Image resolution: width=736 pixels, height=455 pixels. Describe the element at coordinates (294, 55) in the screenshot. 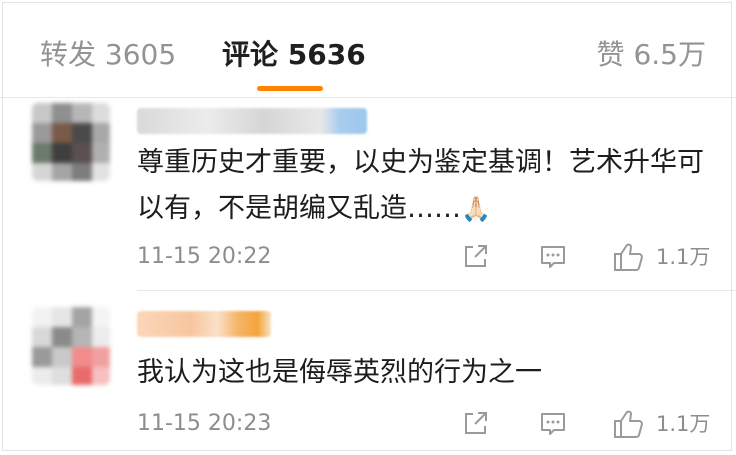

I see `tab-comments: 评论 5636` at that location.